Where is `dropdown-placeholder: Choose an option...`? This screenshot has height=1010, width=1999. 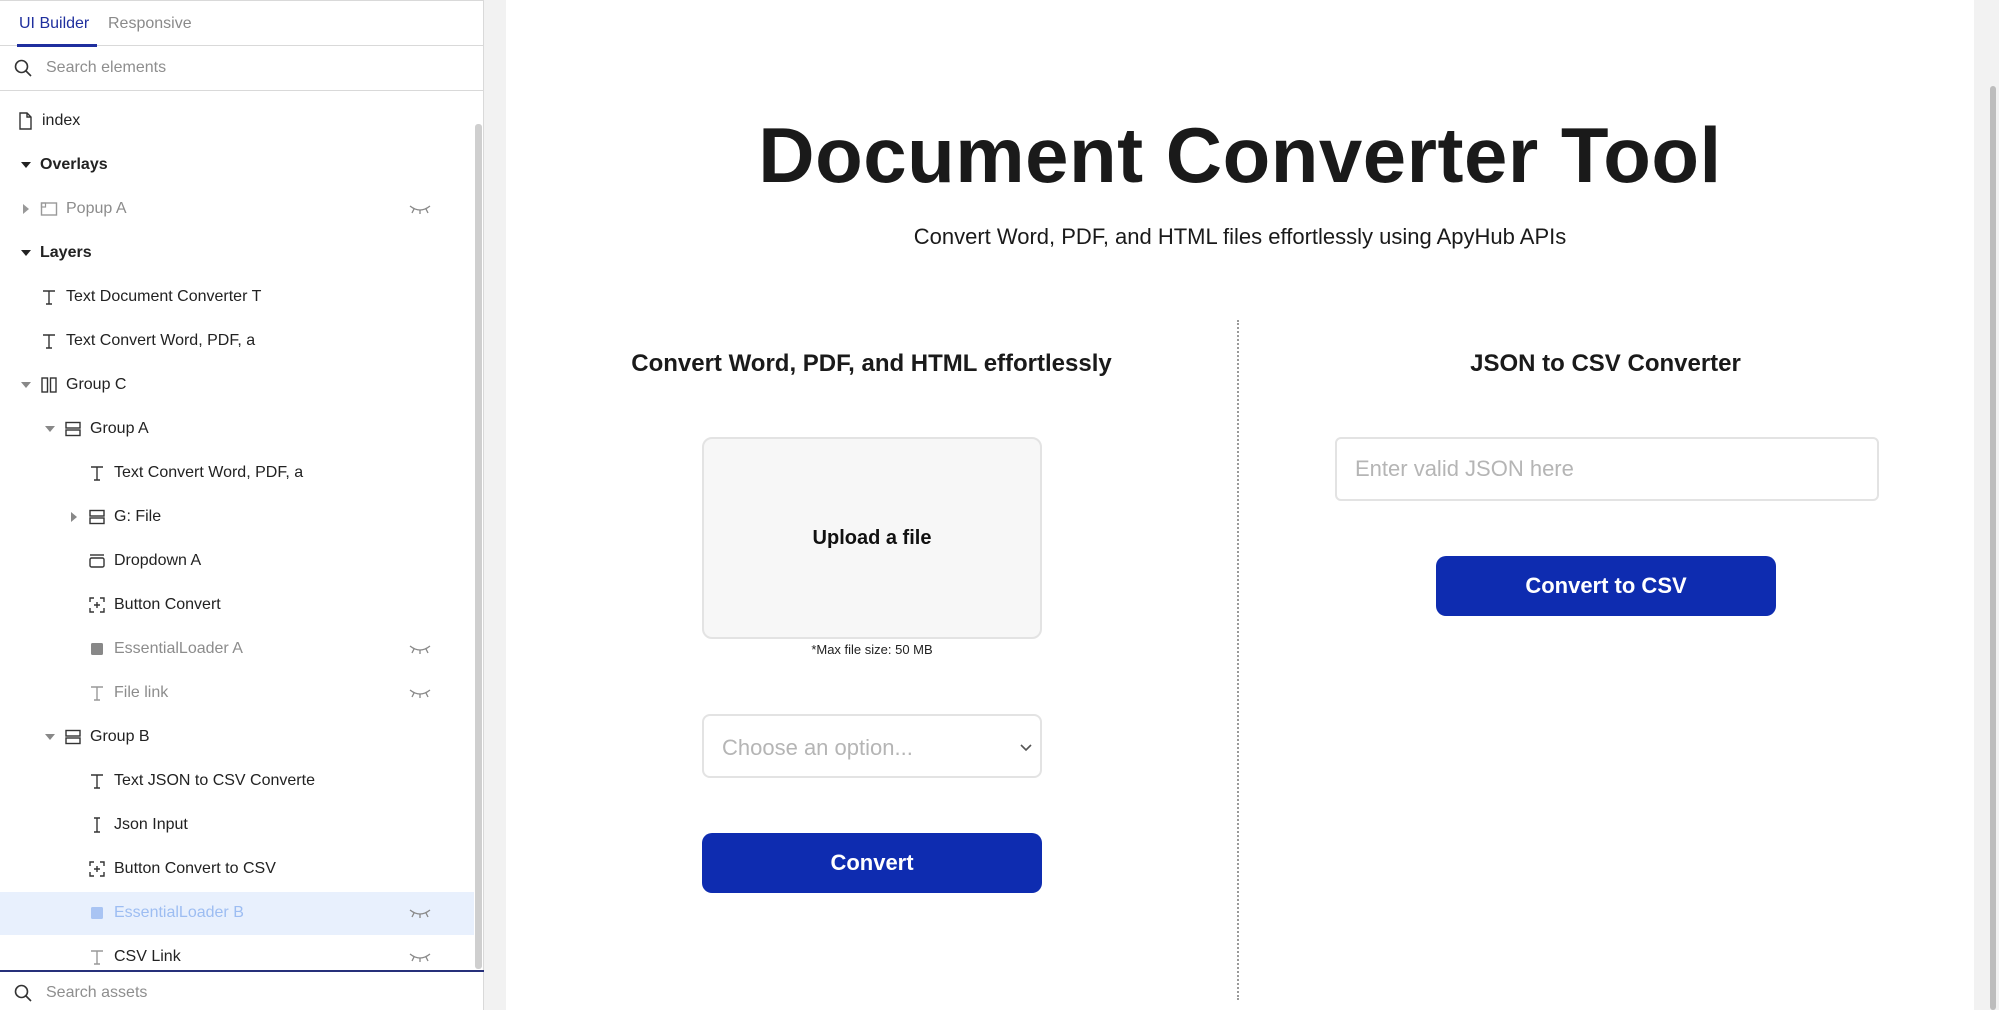 dropdown-placeholder: Choose an option... is located at coordinates (817, 747).